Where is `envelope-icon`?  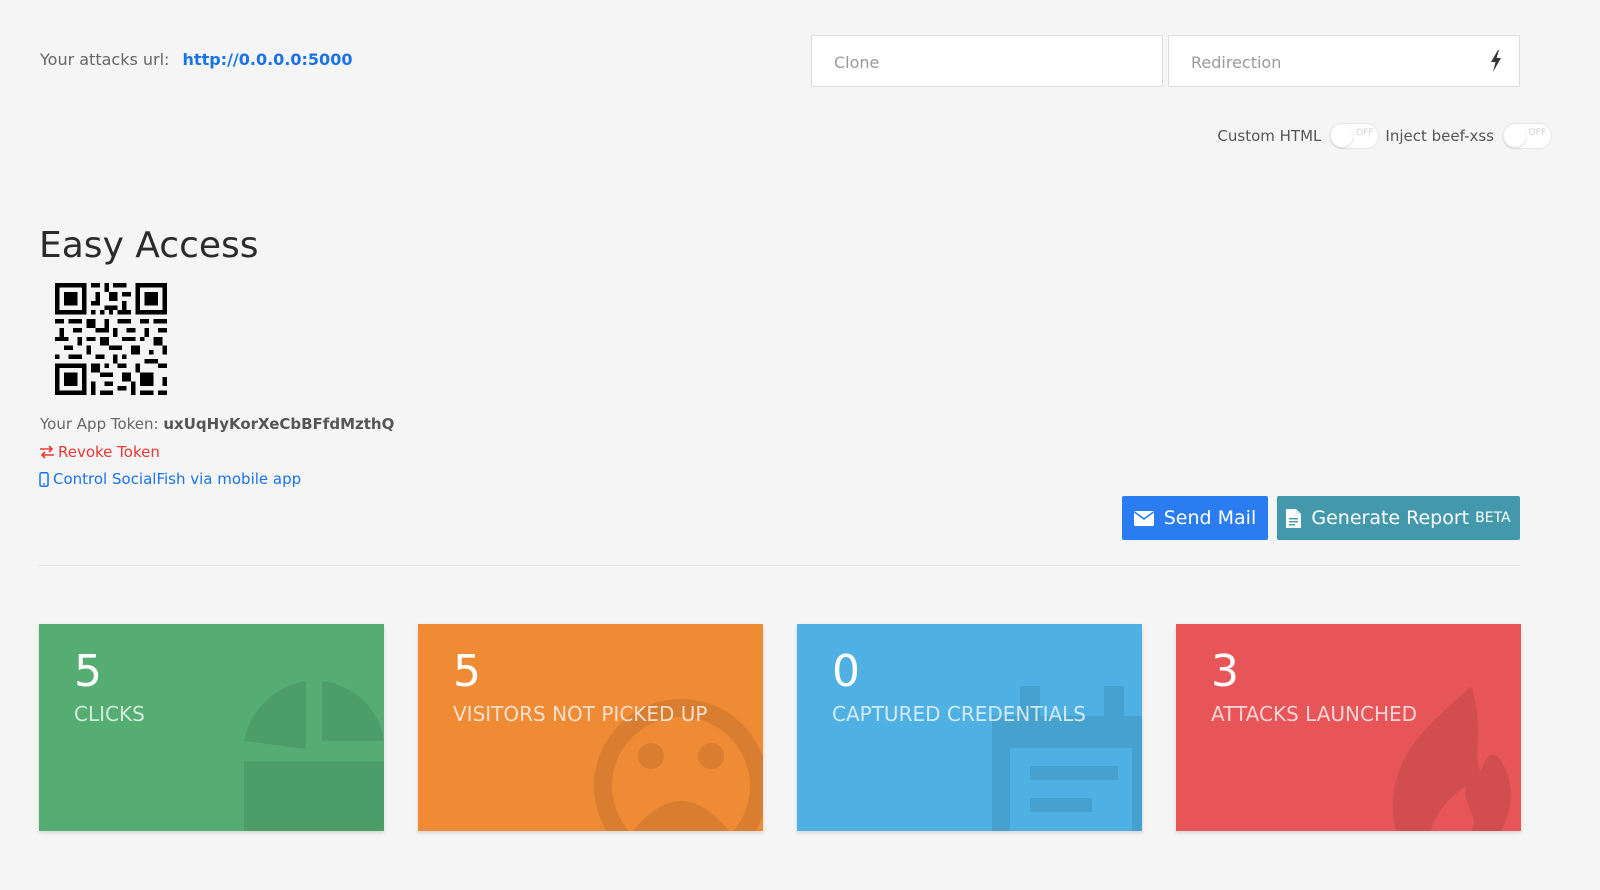
envelope-icon is located at coordinates (1143, 518).